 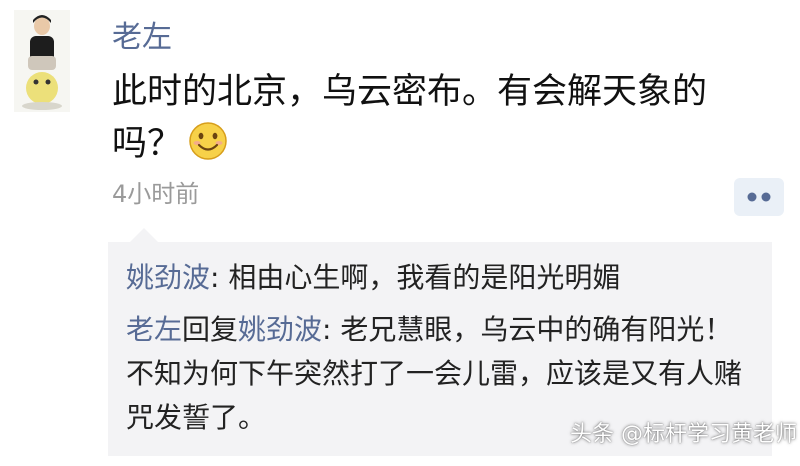 I want to click on comment-button, so click(x=759, y=197).